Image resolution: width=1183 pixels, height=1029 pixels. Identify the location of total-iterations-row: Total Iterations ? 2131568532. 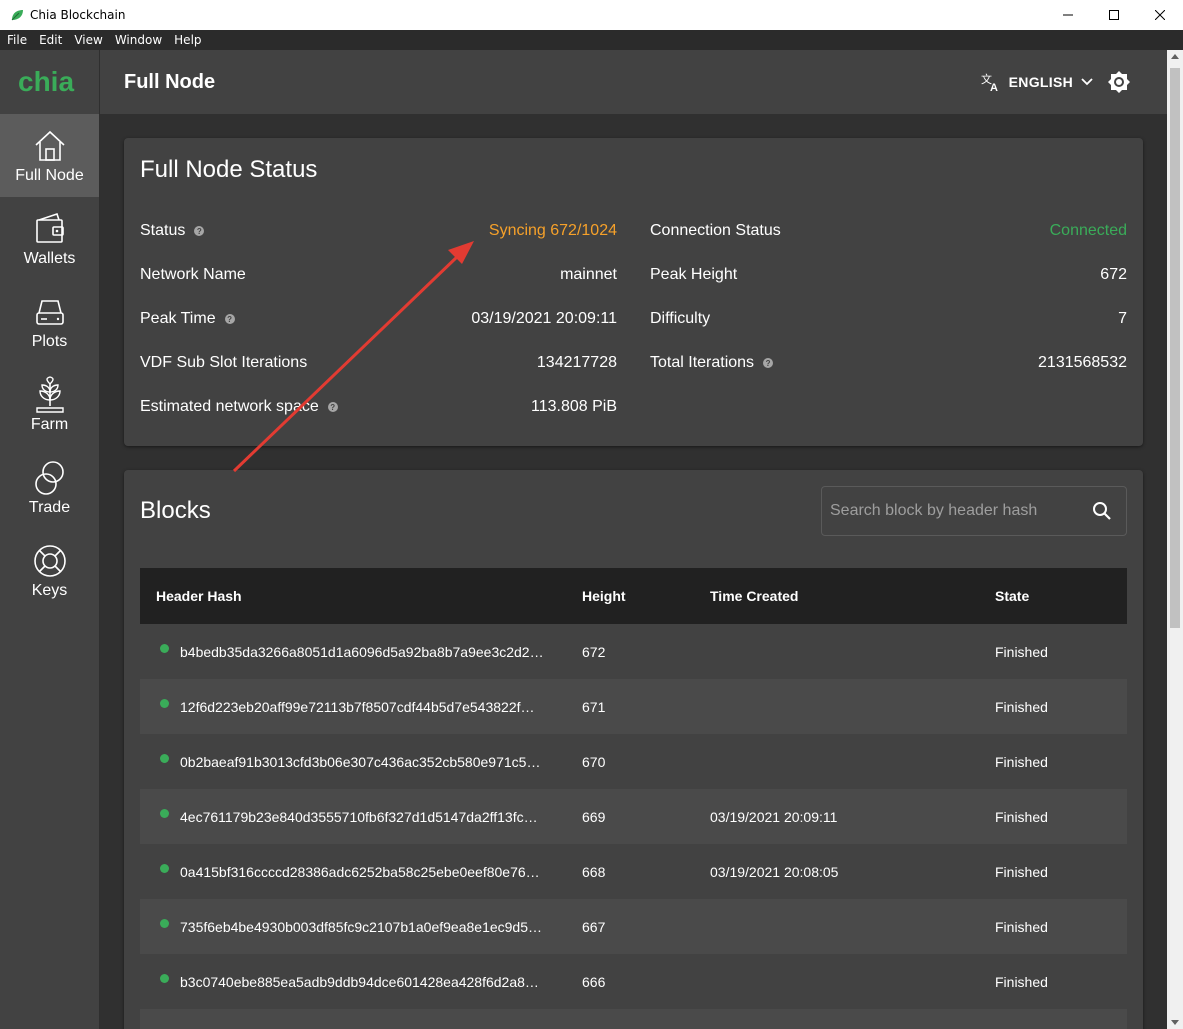
(888, 363).